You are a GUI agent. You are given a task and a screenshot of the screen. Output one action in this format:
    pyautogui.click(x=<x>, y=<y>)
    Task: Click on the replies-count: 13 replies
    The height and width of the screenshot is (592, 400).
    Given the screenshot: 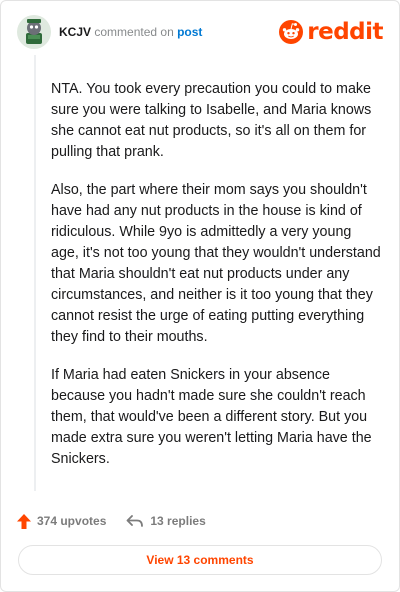 What is the action you would take?
    pyautogui.click(x=178, y=521)
    